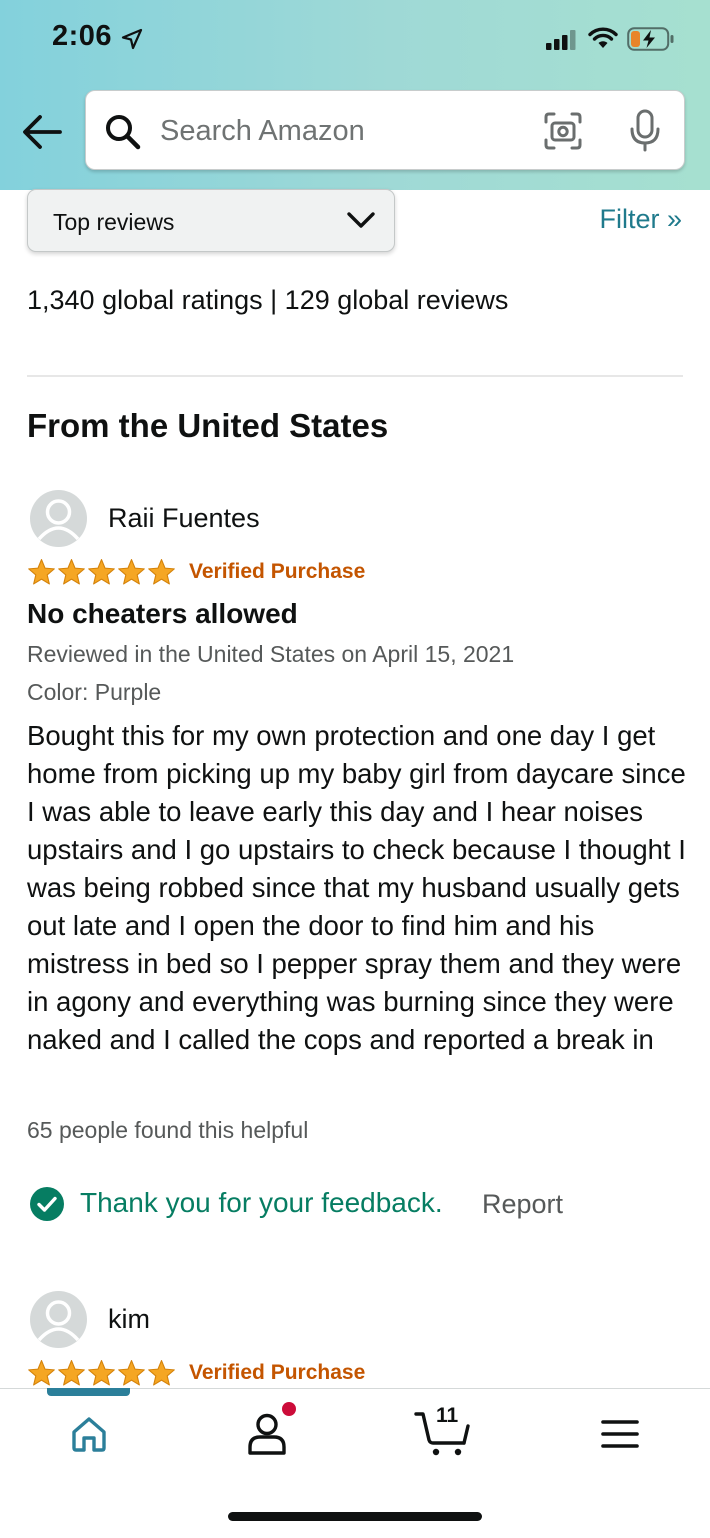 Image resolution: width=710 pixels, height=1538 pixels. What do you see at coordinates (82, 36) in the screenshot?
I see `status-time: 2:06` at bounding box center [82, 36].